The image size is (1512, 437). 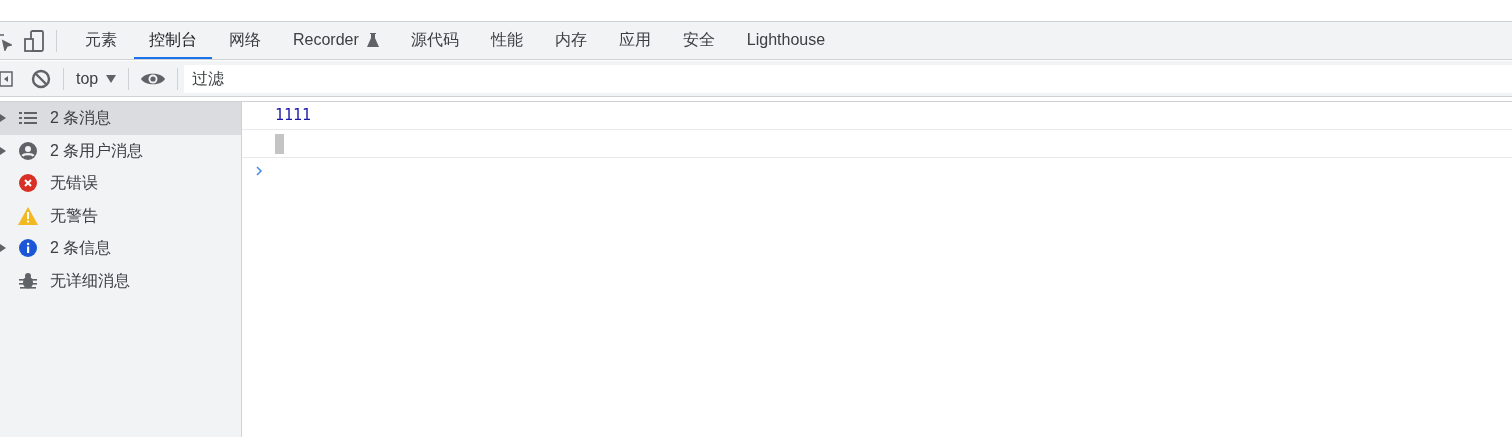 What do you see at coordinates (28, 215) in the screenshot?
I see `warning-icon` at bounding box center [28, 215].